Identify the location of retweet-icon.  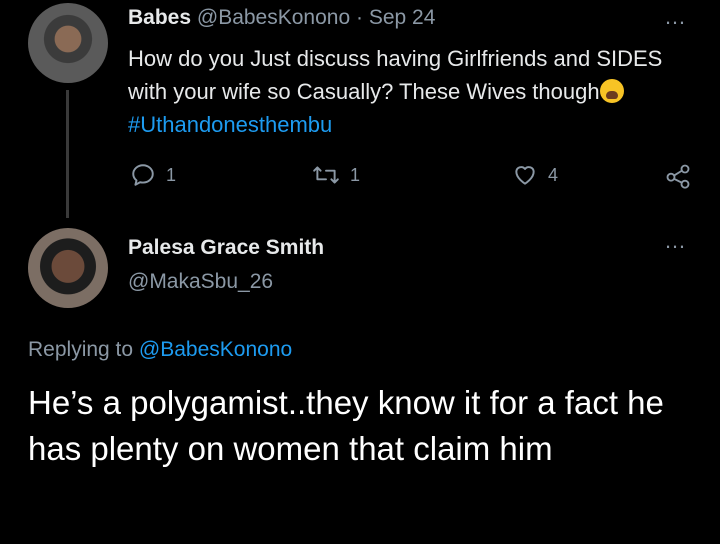
(326, 175).